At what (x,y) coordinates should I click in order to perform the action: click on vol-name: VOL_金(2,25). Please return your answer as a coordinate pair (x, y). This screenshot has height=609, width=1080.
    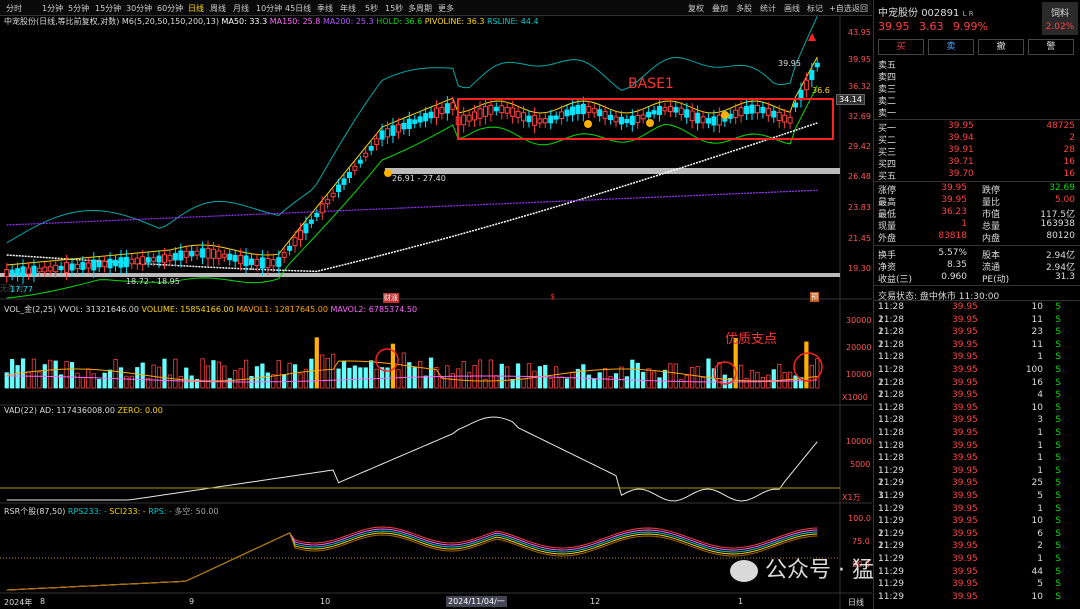
    Looking at the image, I should click on (30, 309).